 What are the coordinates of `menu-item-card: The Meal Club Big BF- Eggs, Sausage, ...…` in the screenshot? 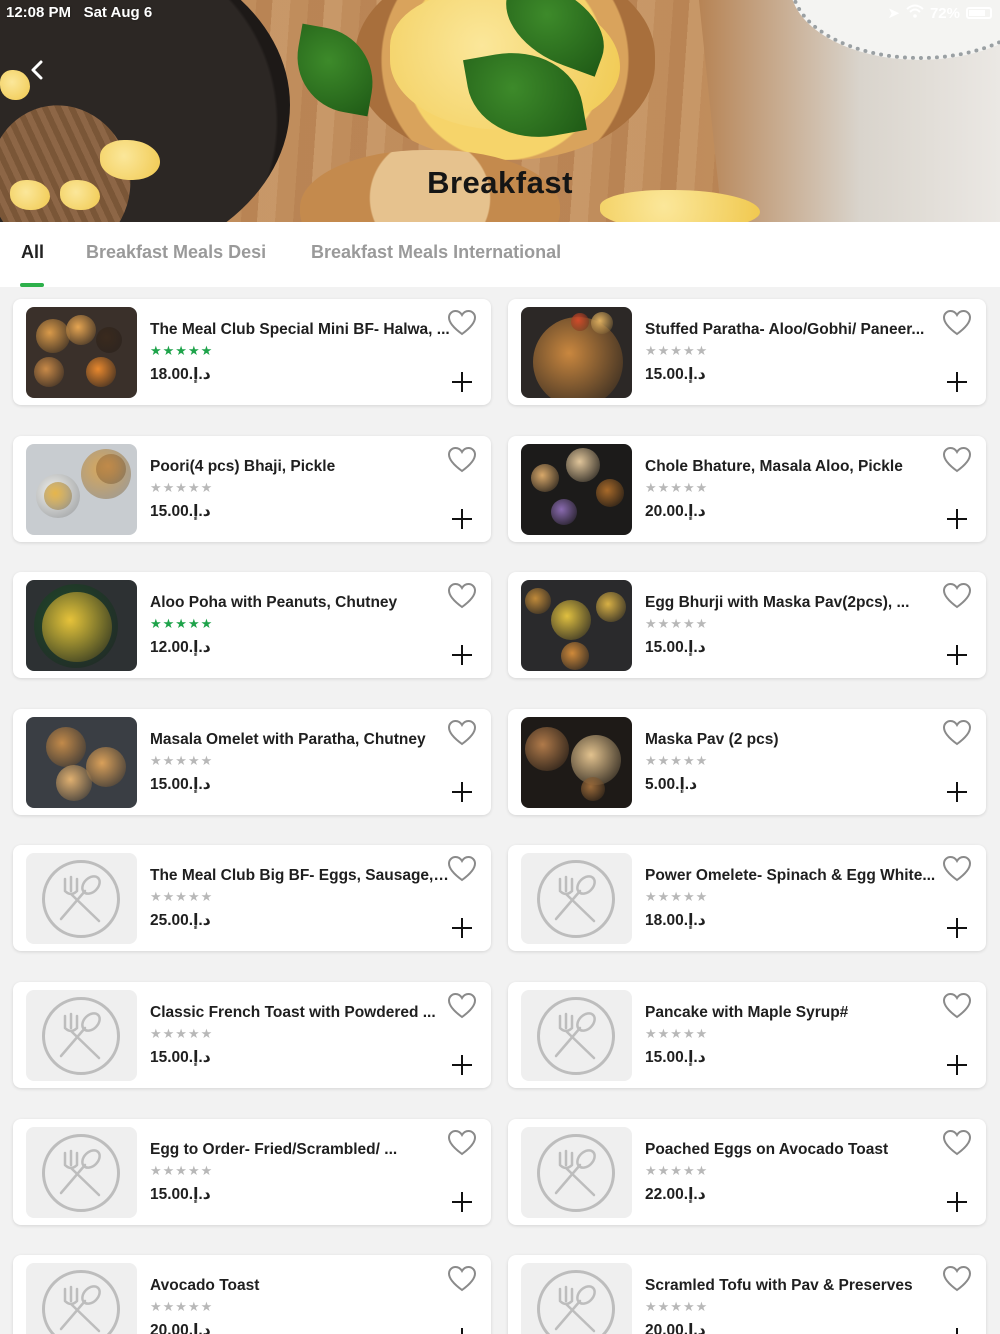 It's located at (252, 898).